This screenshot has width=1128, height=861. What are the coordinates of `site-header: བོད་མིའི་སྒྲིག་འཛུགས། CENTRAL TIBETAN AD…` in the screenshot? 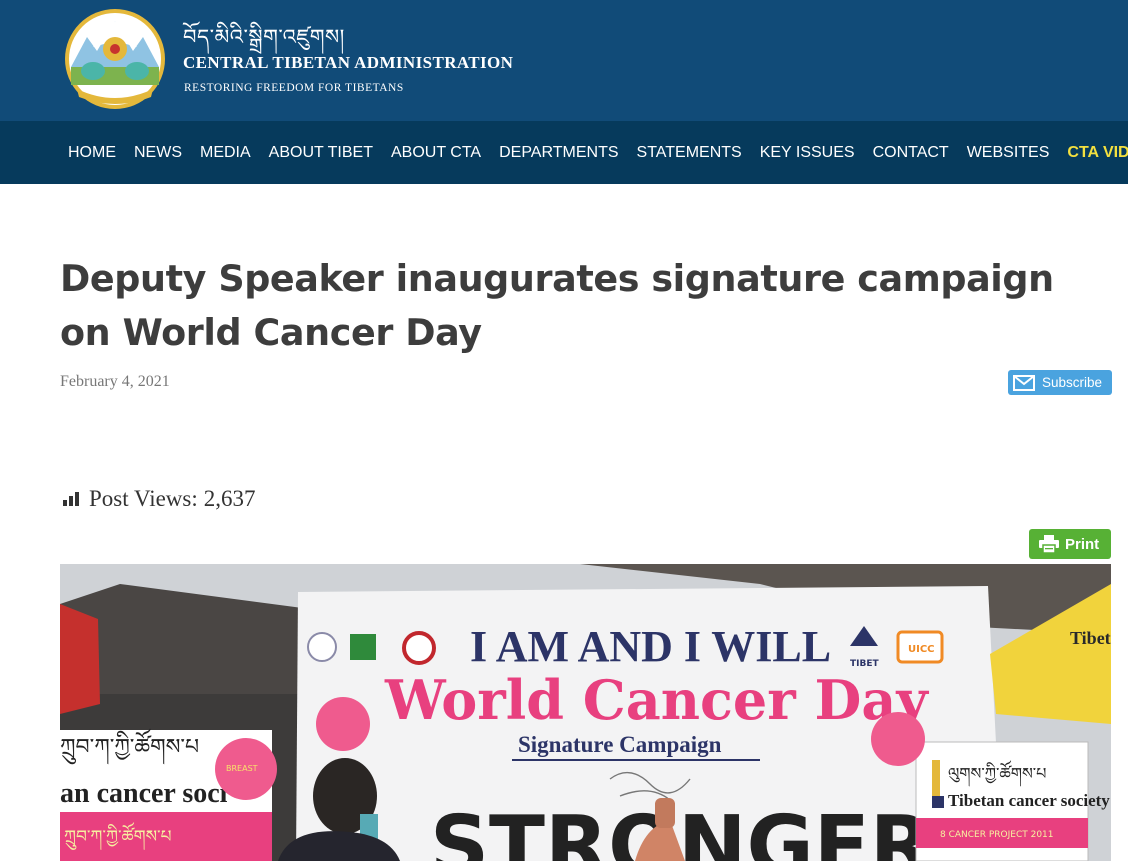 It's located at (564, 60).